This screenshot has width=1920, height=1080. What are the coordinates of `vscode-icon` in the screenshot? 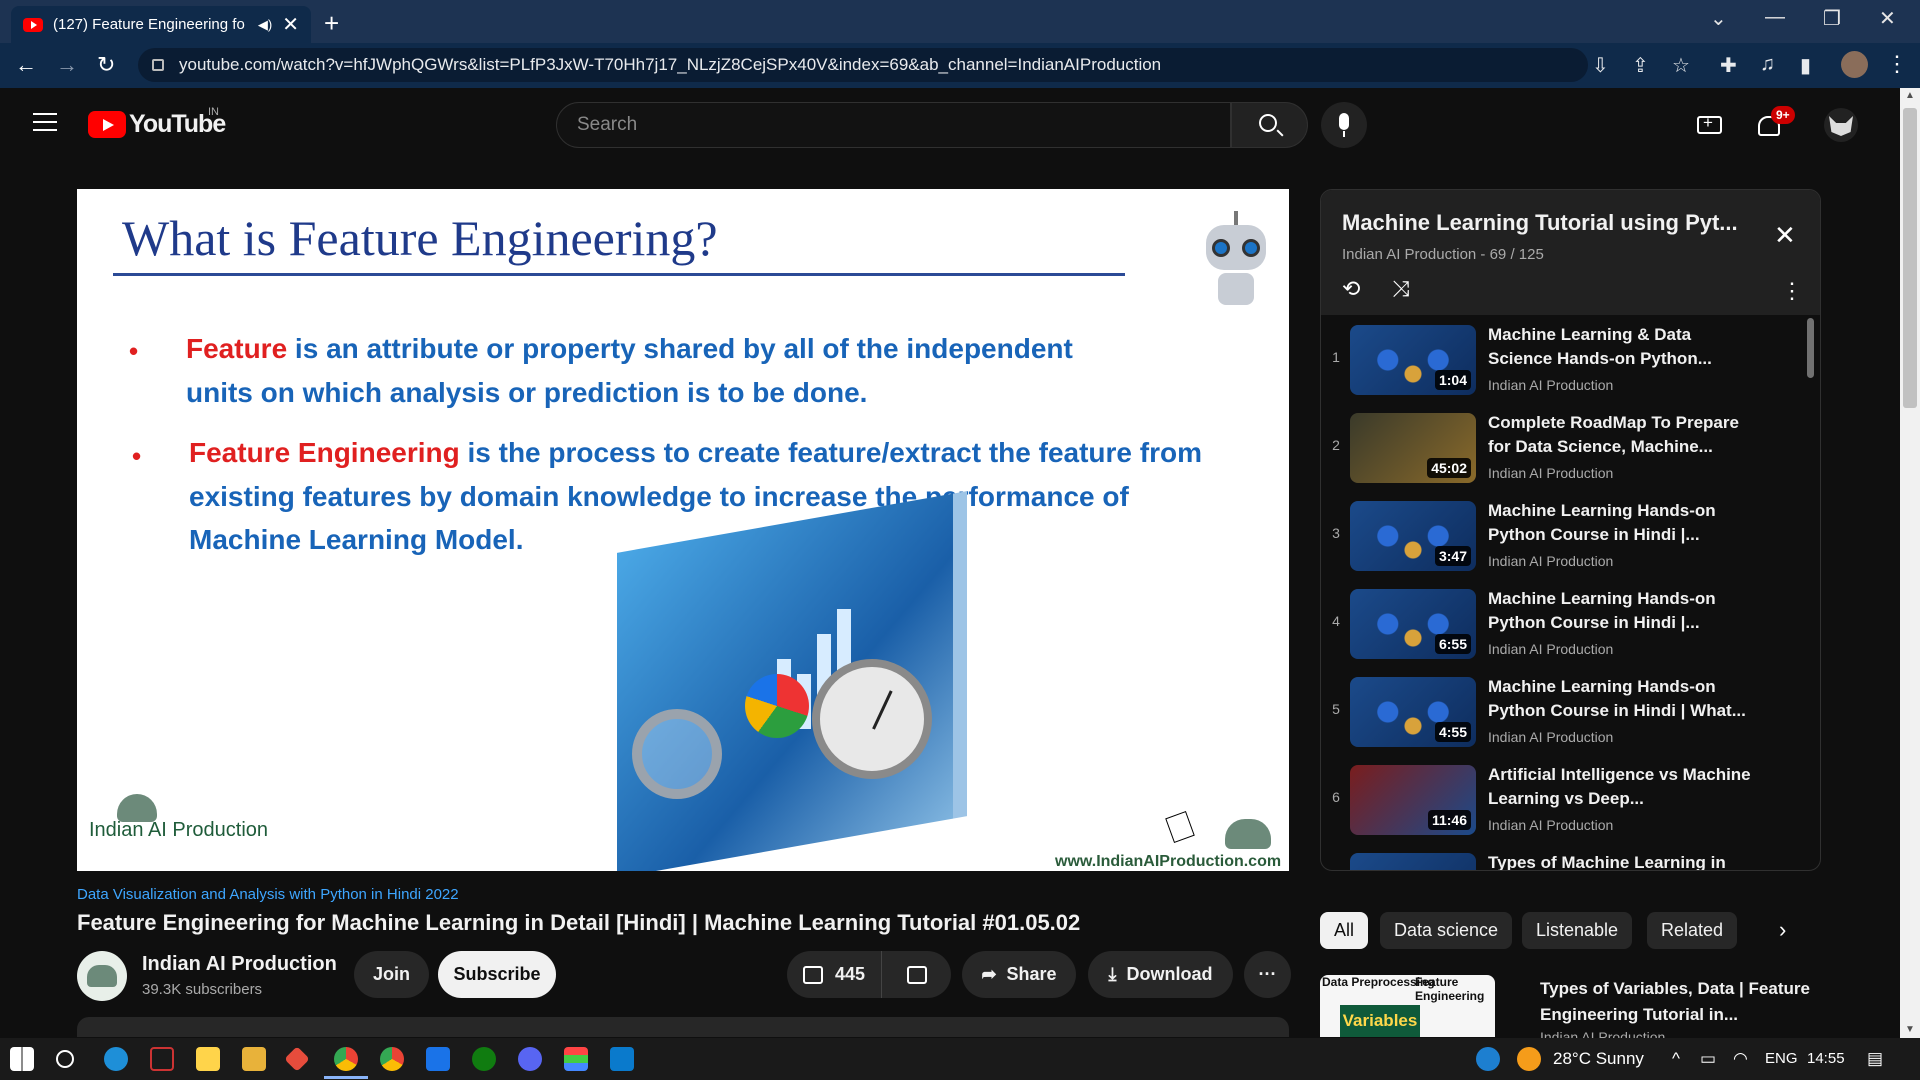 It's located at (622, 1059).